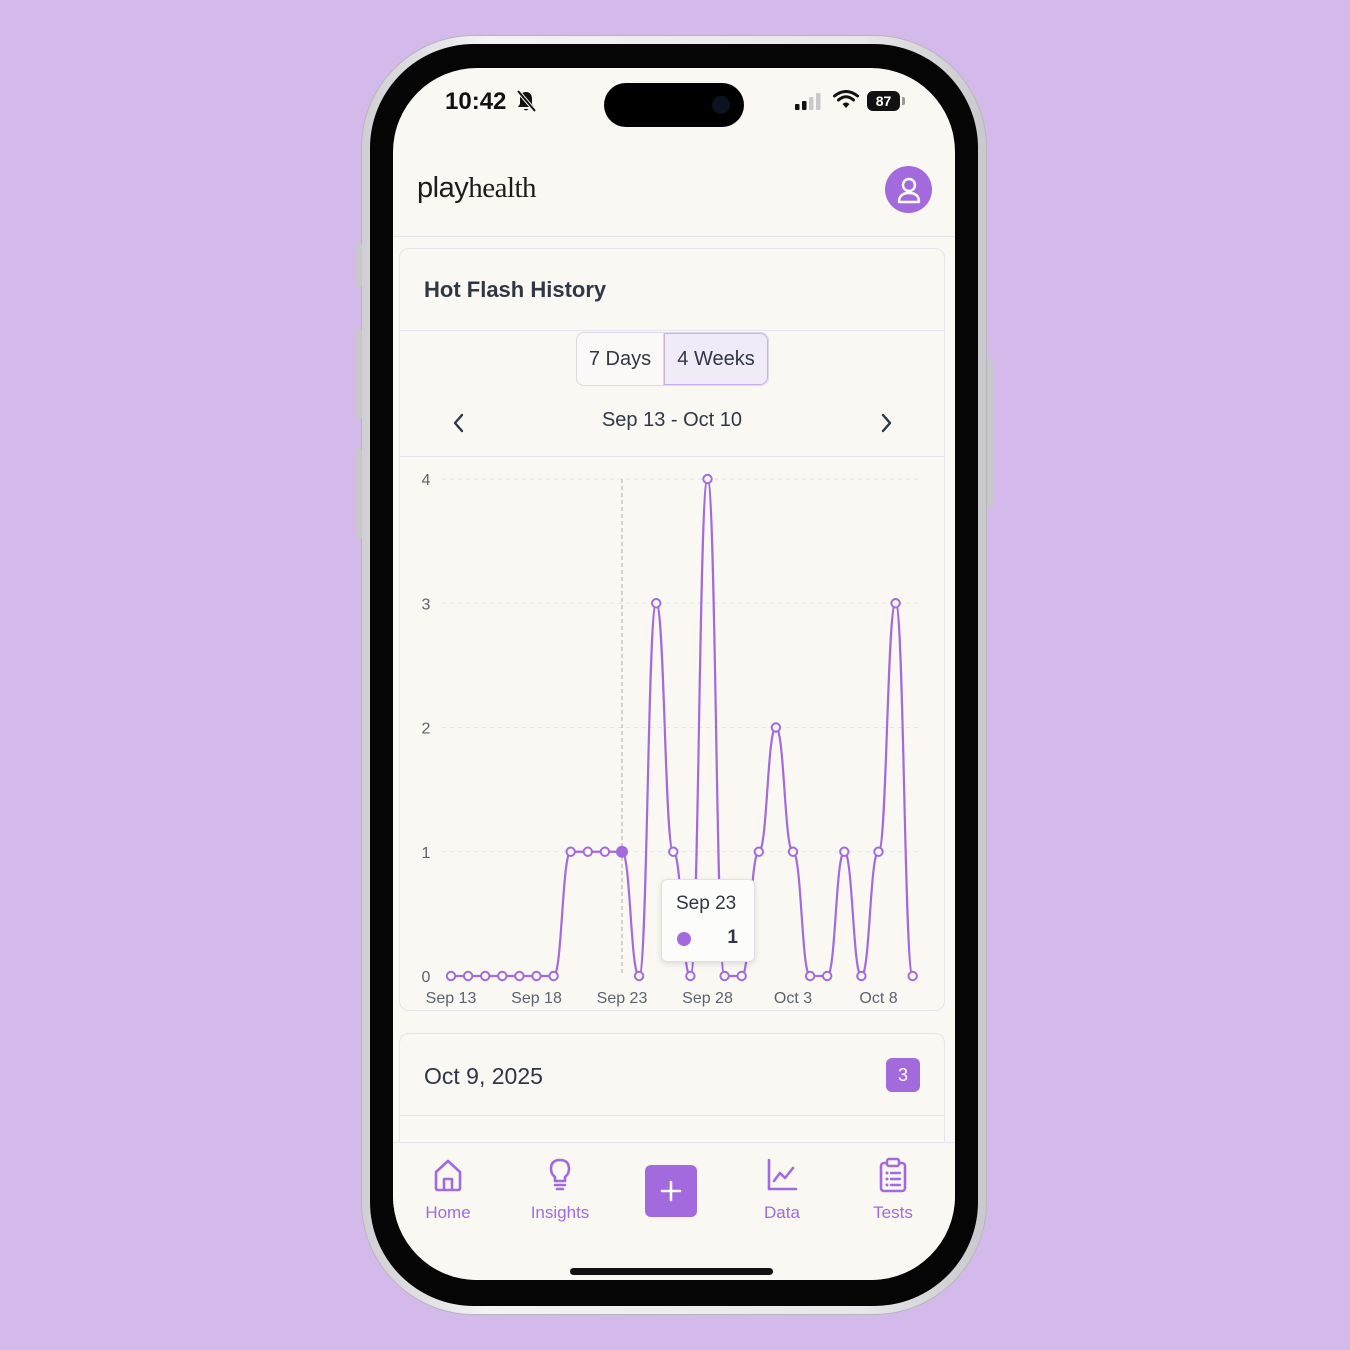  Describe the element at coordinates (560, 1212) in the screenshot. I see `tab-insights-label: Insights` at that location.